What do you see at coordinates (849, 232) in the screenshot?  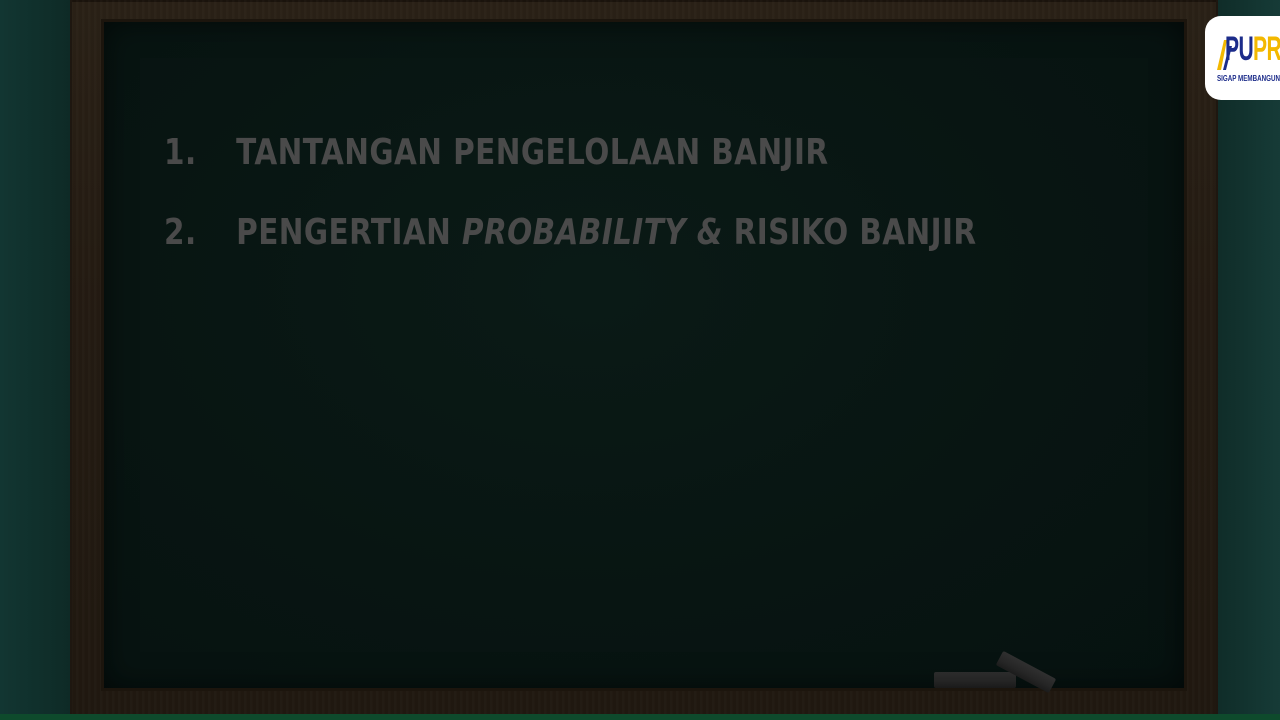 I see `agenda-text-after: RISIKO BANJIR` at bounding box center [849, 232].